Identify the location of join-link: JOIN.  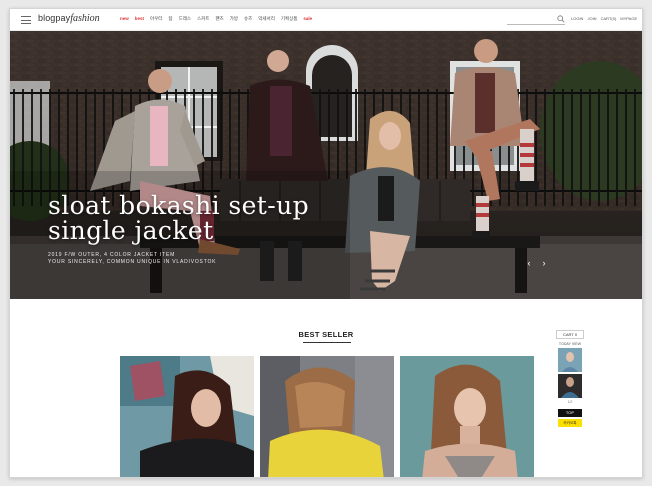
(591, 18).